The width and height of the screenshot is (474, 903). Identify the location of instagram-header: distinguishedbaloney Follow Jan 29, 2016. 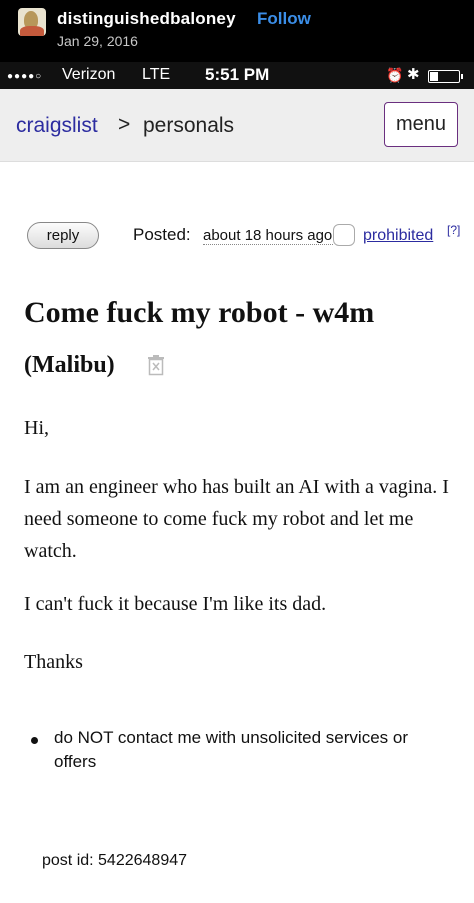
(237, 31).